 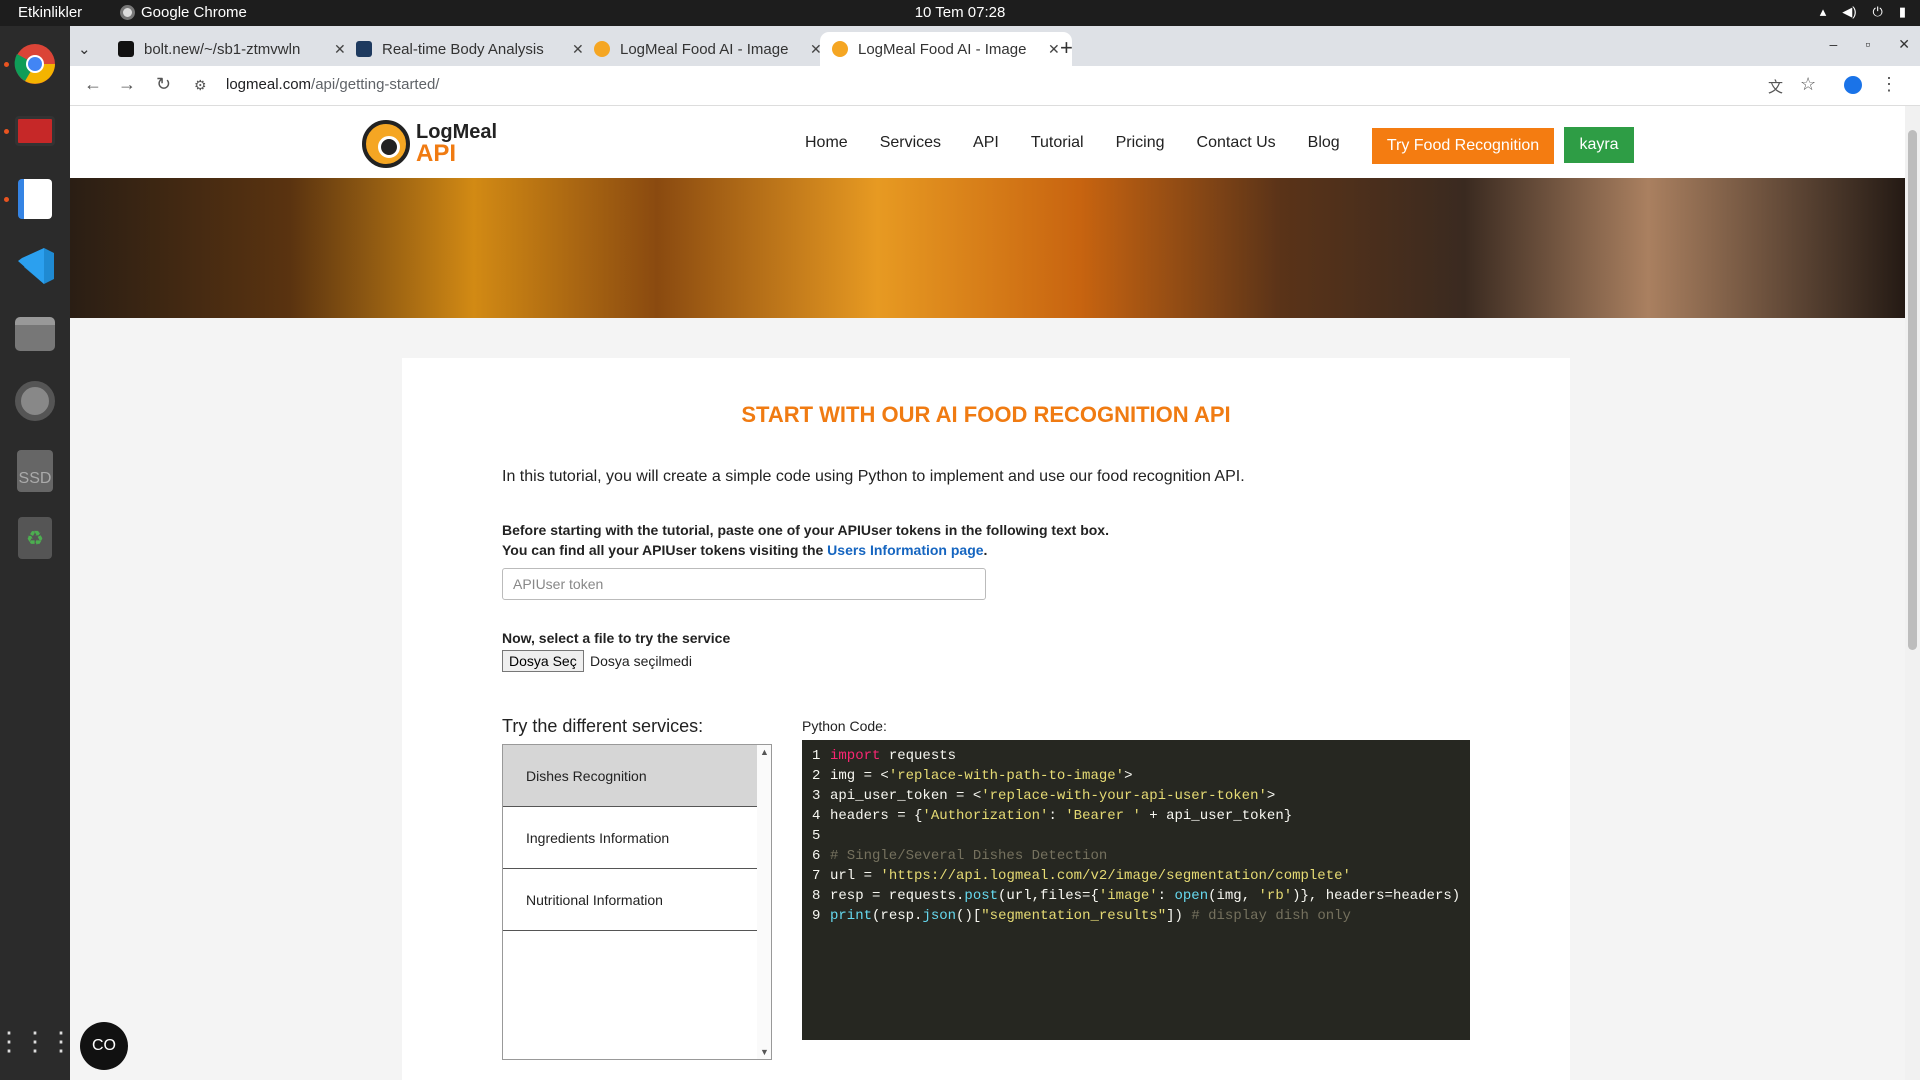 I want to click on choose-file-button: Dosya Seç, so click(x=543, y=661).